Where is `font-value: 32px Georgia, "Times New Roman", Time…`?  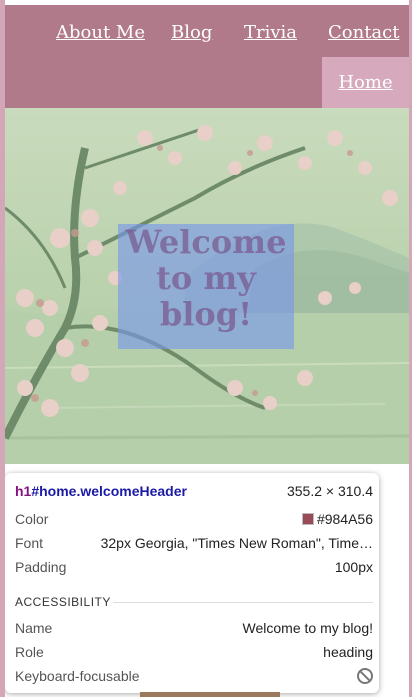 font-value: 32px Georgia, "Times New Roman", Time… is located at coordinates (236, 543).